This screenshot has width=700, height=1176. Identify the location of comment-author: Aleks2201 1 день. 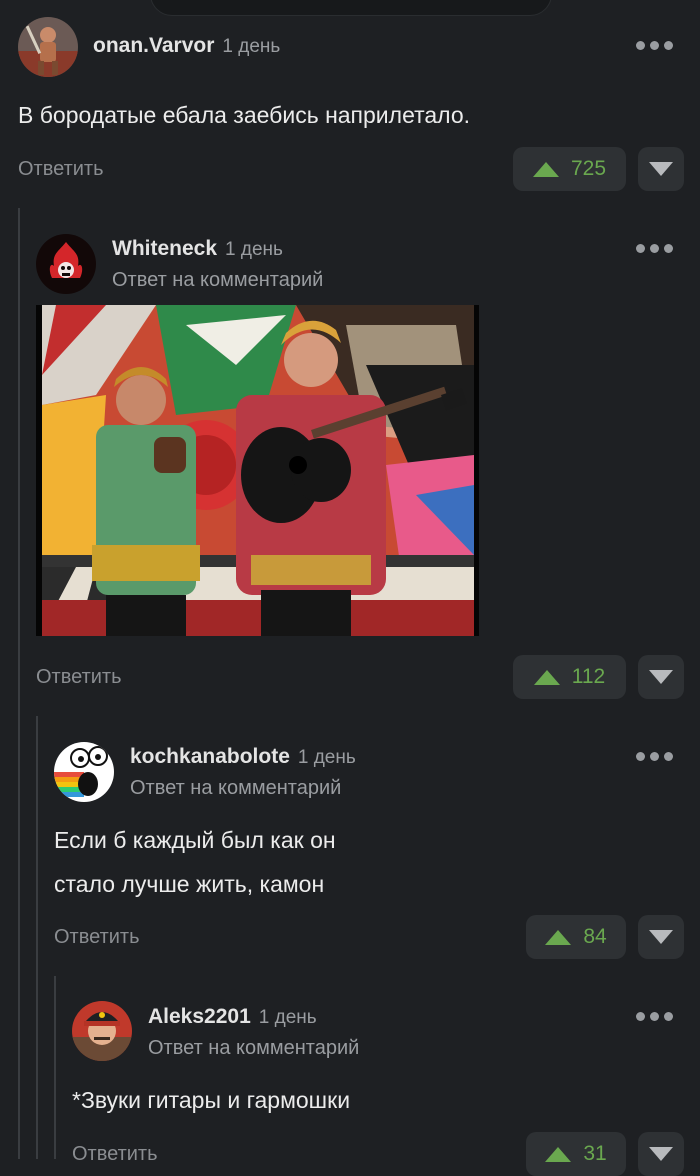
(232, 1017).